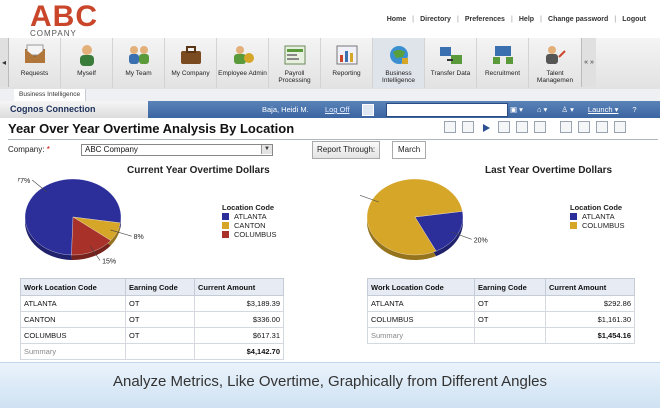 The image size is (660, 408). What do you see at coordinates (620, 127) in the screenshot?
I see `html-format-icon` at bounding box center [620, 127].